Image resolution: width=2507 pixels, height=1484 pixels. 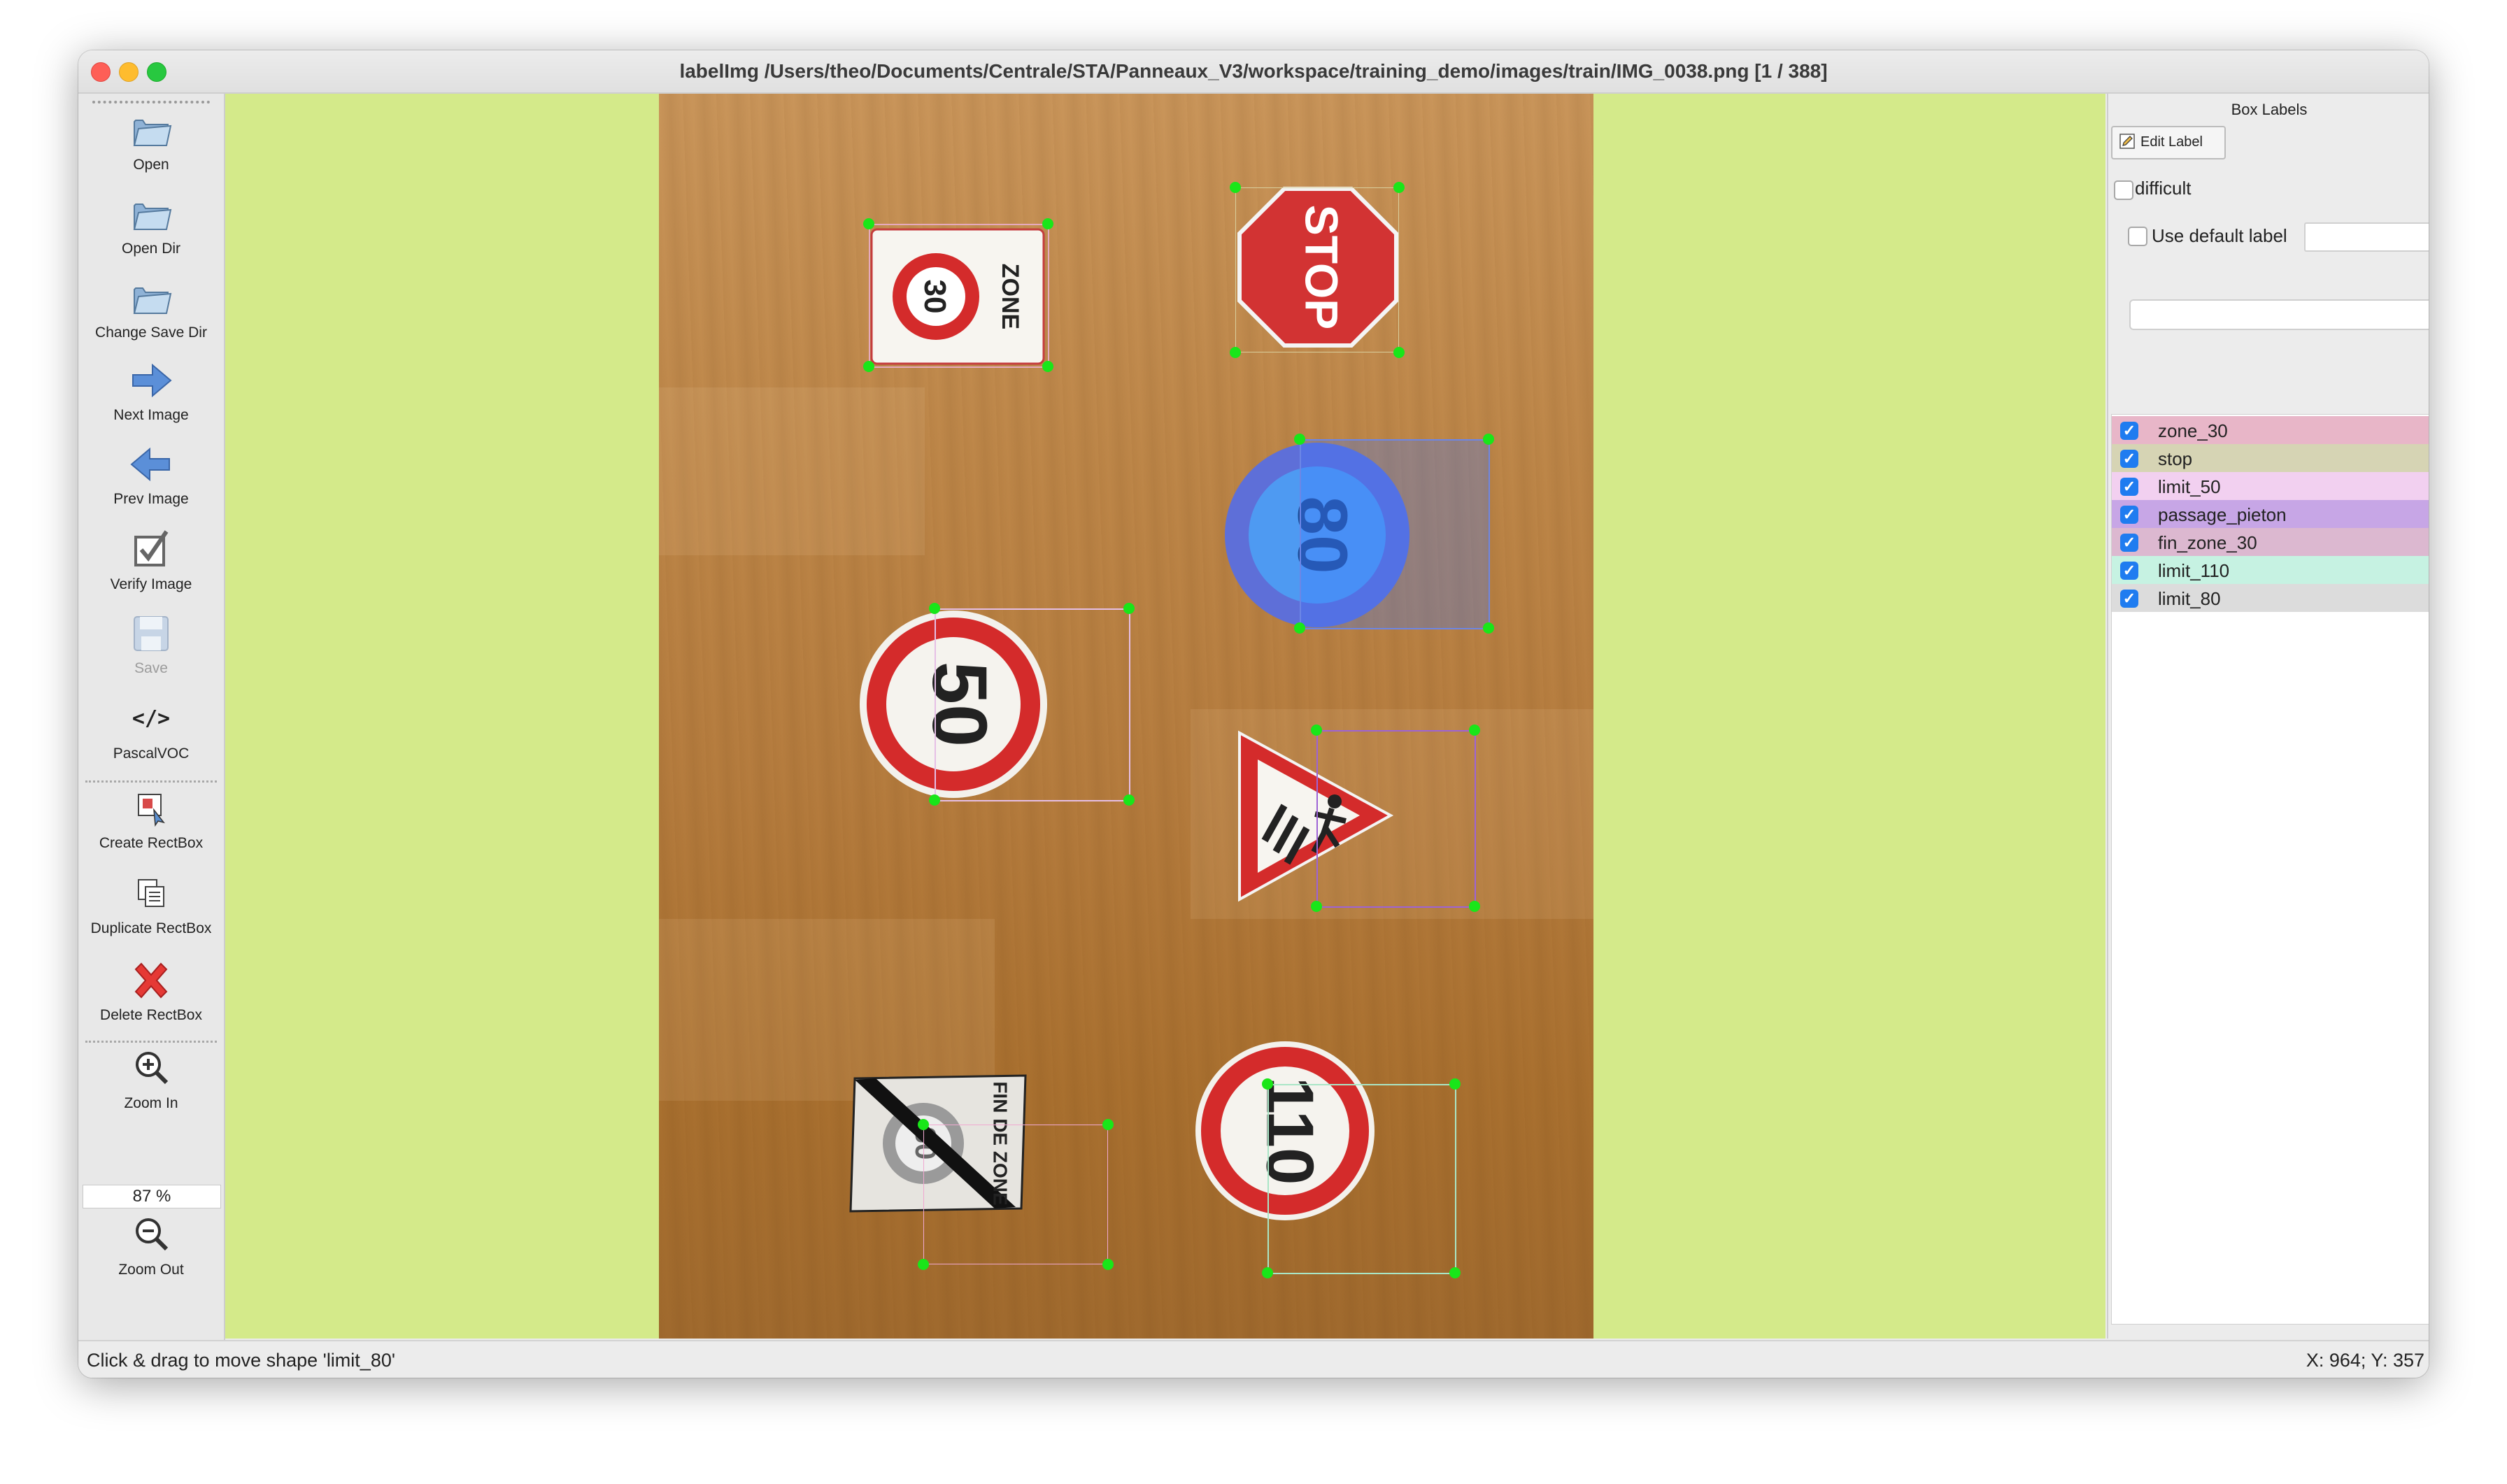 What do you see at coordinates (152, 811) in the screenshot?
I see `create-rect-icon` at bounding box center [152, 811].